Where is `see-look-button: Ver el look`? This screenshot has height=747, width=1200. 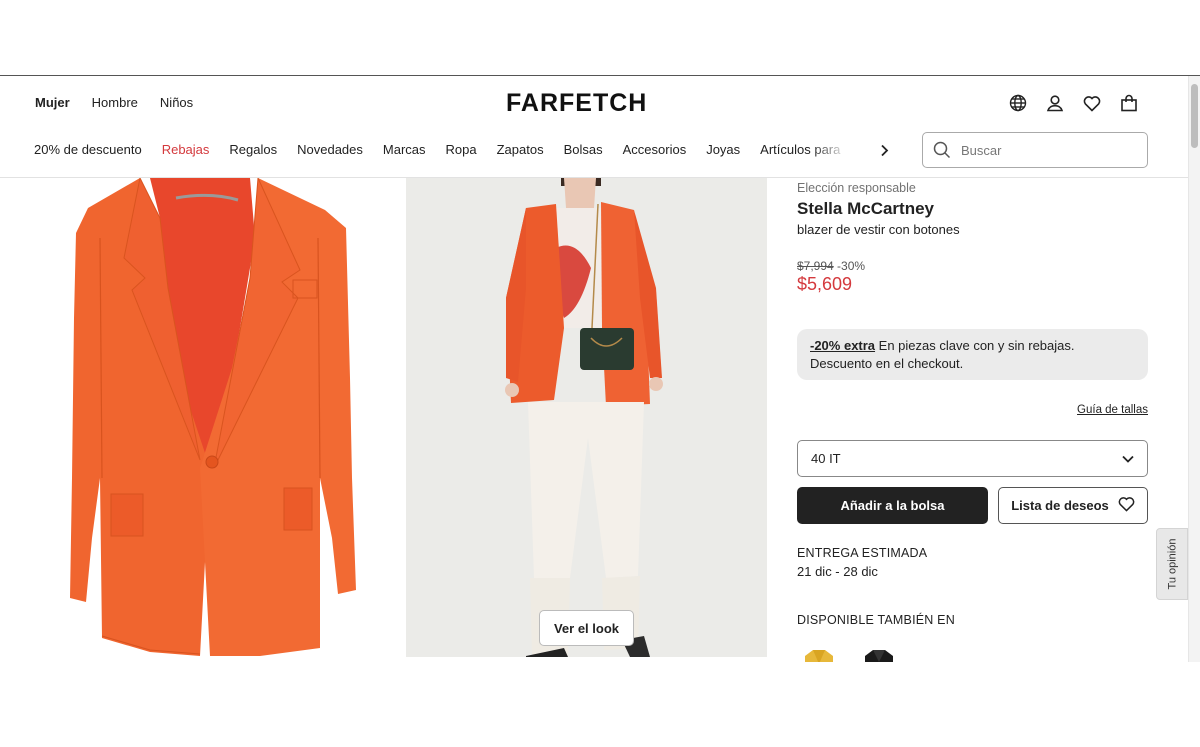 see-look-button: Ver el look is located at coordinates (586, 628).